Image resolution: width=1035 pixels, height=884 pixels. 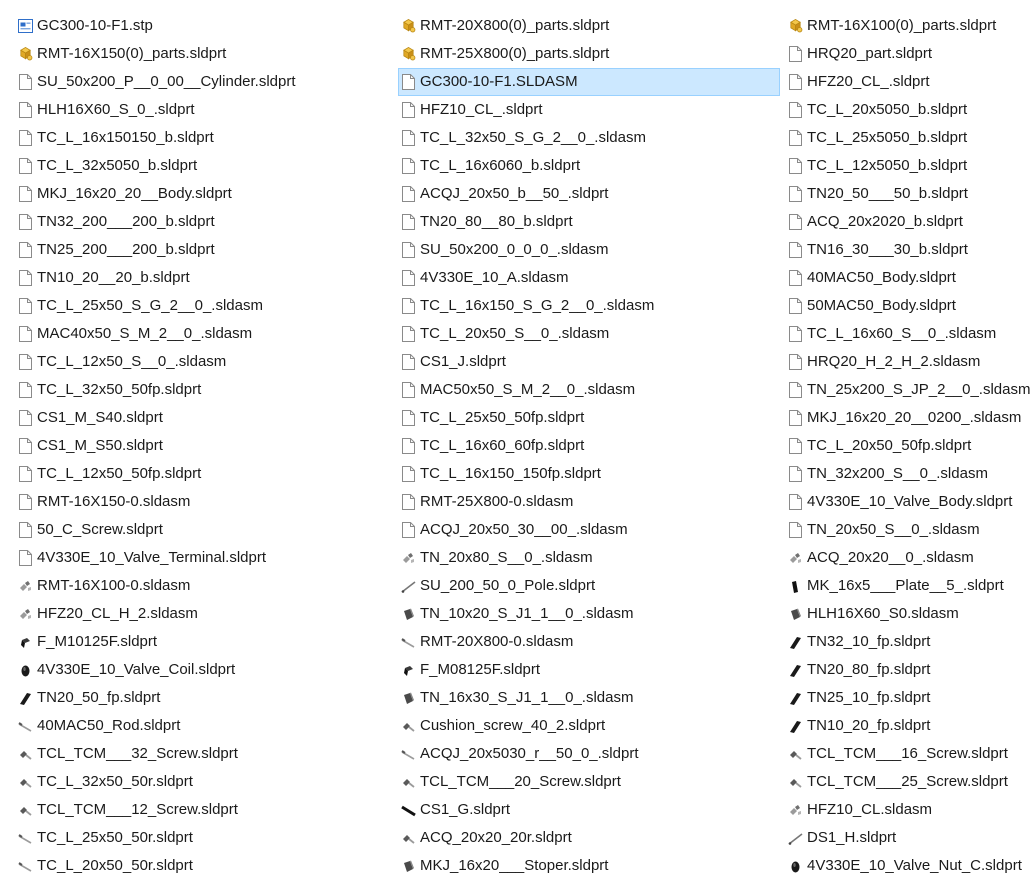 I want to click on file-item-tn-10x20-s-j1-1-0-sldasm: TN_10x20_S_J1_1__0_.sldasm, so click(x=589, y=614).